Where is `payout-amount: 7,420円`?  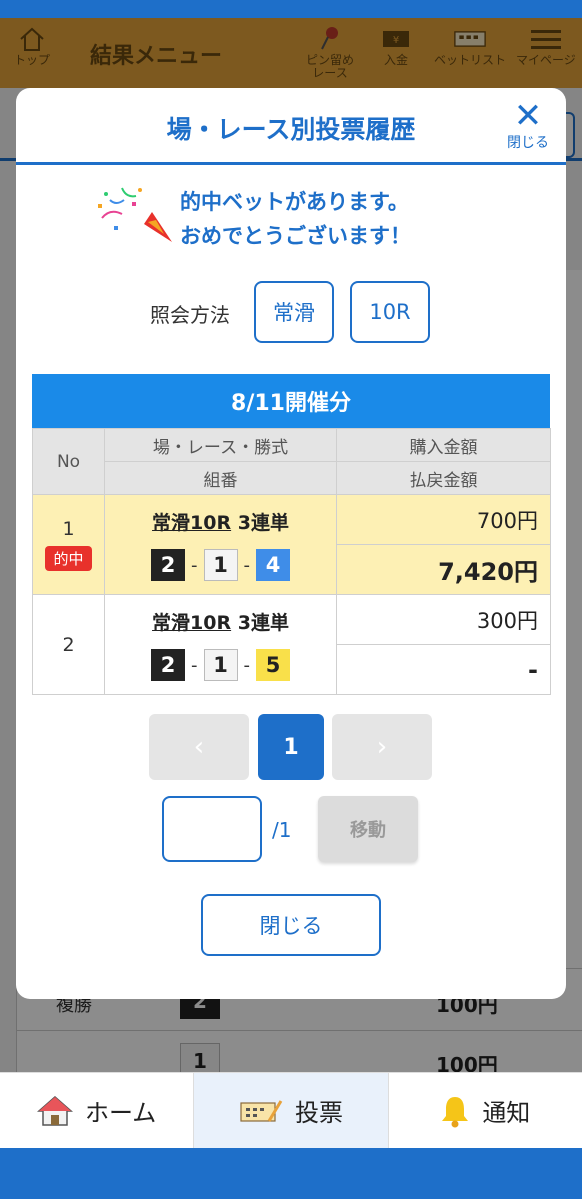
payout-amount: 7,420円 is located at coordinates (443, 569).